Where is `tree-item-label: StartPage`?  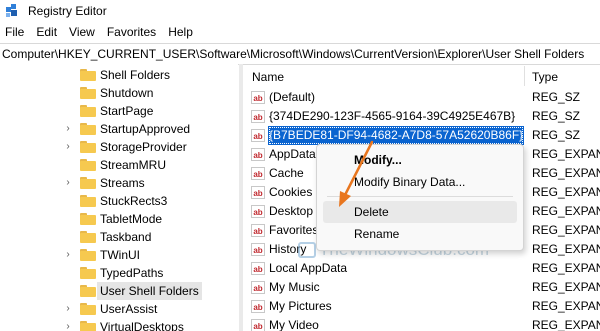 tree-item-label: StartPage is located at coordinates (127, 111).